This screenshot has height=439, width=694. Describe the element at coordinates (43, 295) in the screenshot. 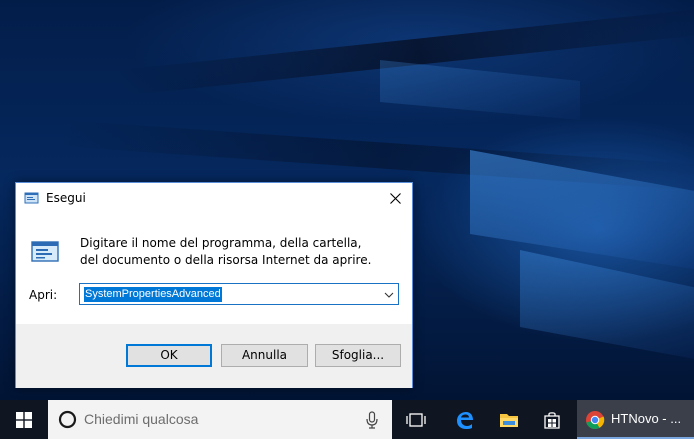

I see `open-label: Apri:` at that location.